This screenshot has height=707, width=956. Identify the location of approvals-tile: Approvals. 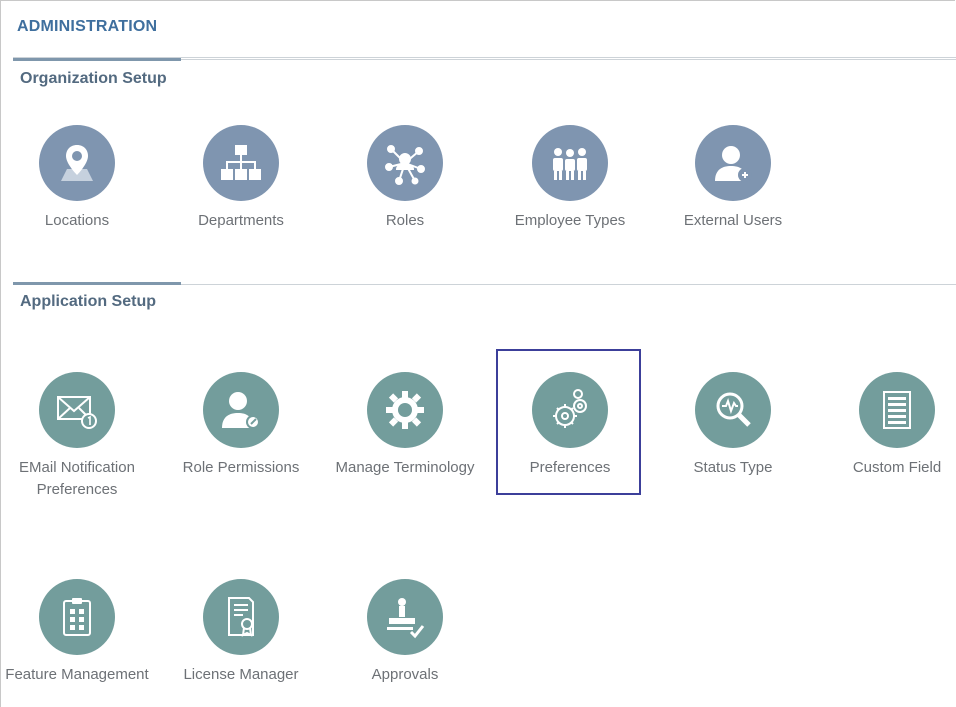
(405, 632).